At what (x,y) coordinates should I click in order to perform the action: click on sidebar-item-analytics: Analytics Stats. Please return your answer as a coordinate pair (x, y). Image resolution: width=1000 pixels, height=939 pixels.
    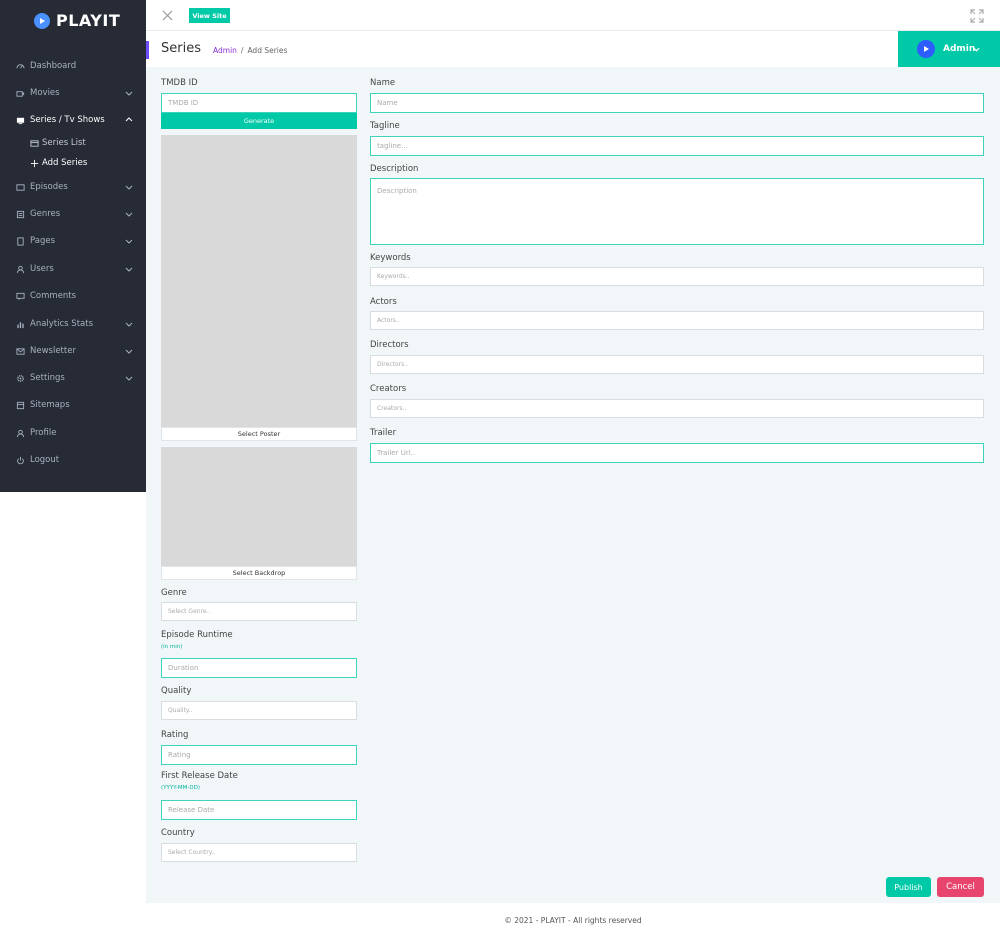
    Looking at the image, I should click on (73, 324).